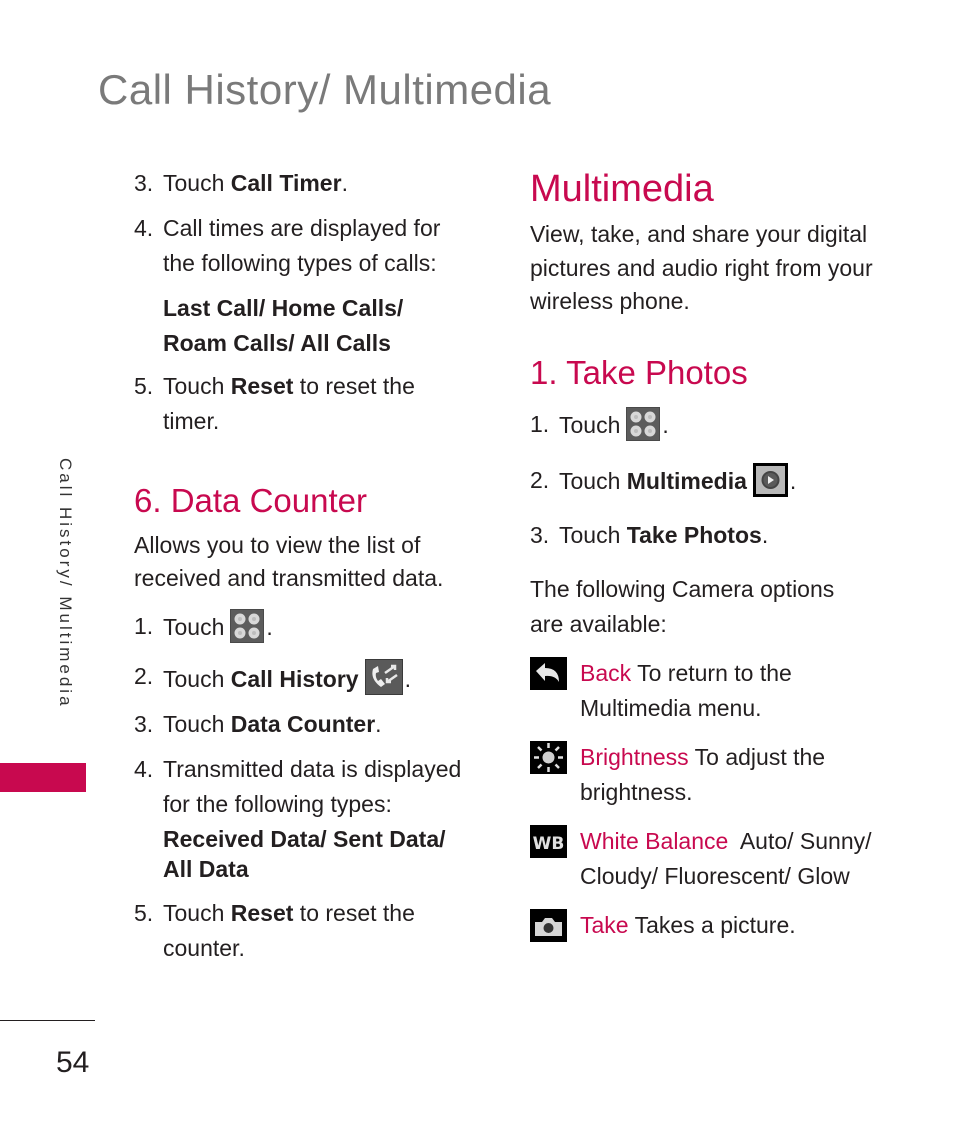 The width and height of the screenshot is (954, 1145). Describe the element at coordinates (622, 189) in the screenshot. I see `section-heading-multimedia: Multimedia` at that location.